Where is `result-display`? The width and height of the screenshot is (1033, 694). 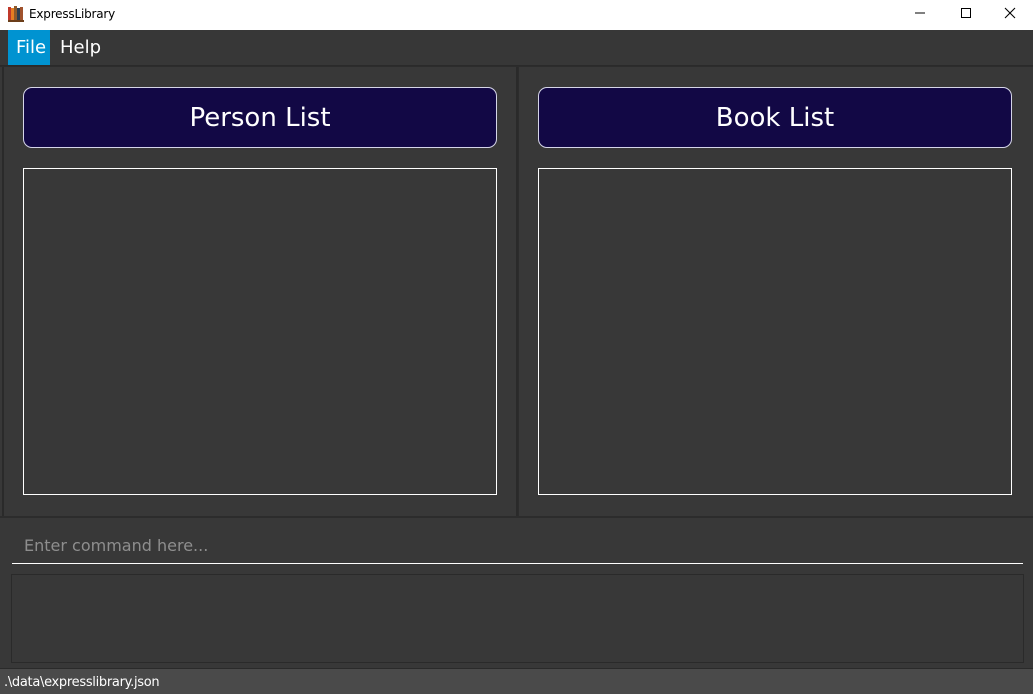
result-display is located at coordinates (517, 618).